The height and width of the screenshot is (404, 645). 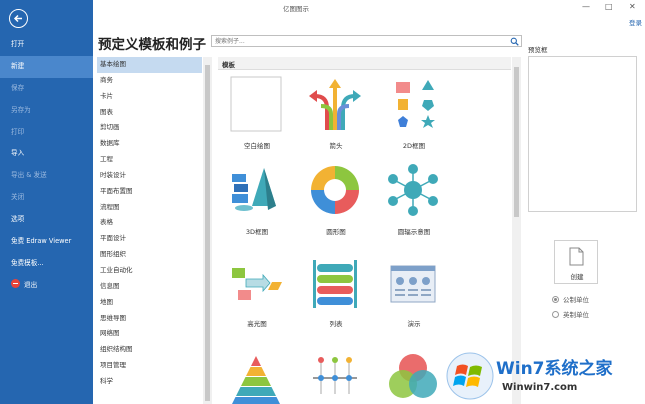 I want to click on category-item: 地图, so click(x=149, y=303).